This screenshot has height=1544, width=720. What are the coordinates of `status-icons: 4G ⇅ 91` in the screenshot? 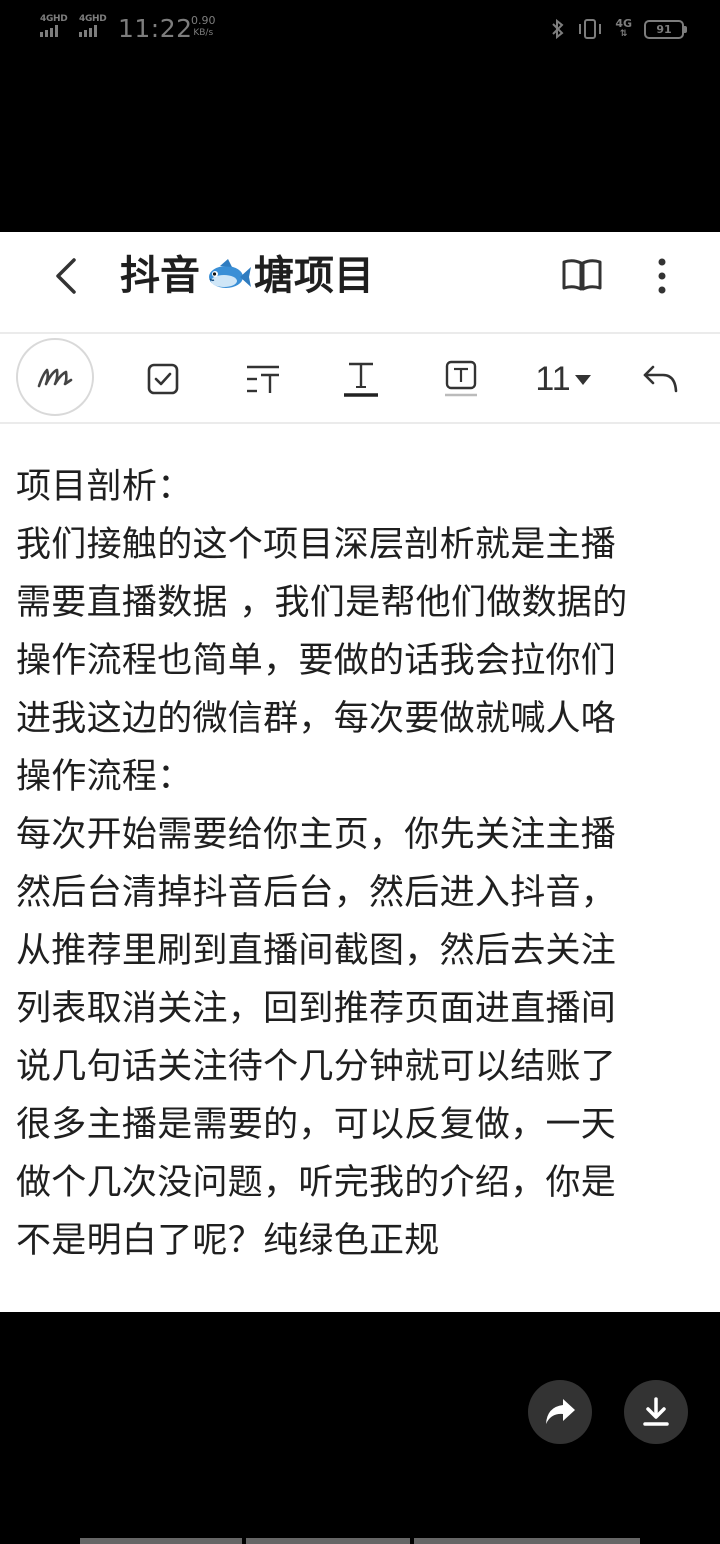 It's located at (619, 29).